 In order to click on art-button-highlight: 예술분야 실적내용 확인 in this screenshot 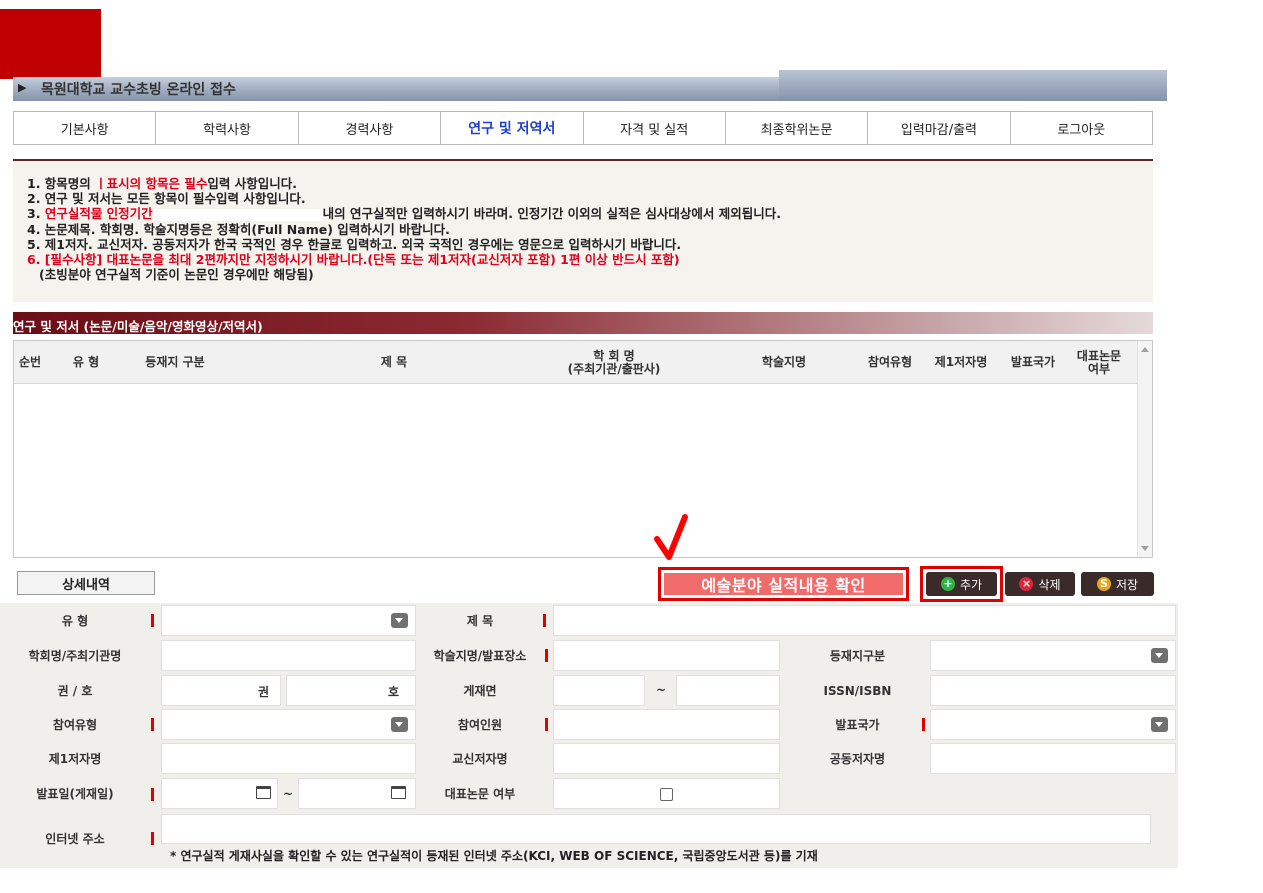, I will do `click(783, 584)`.